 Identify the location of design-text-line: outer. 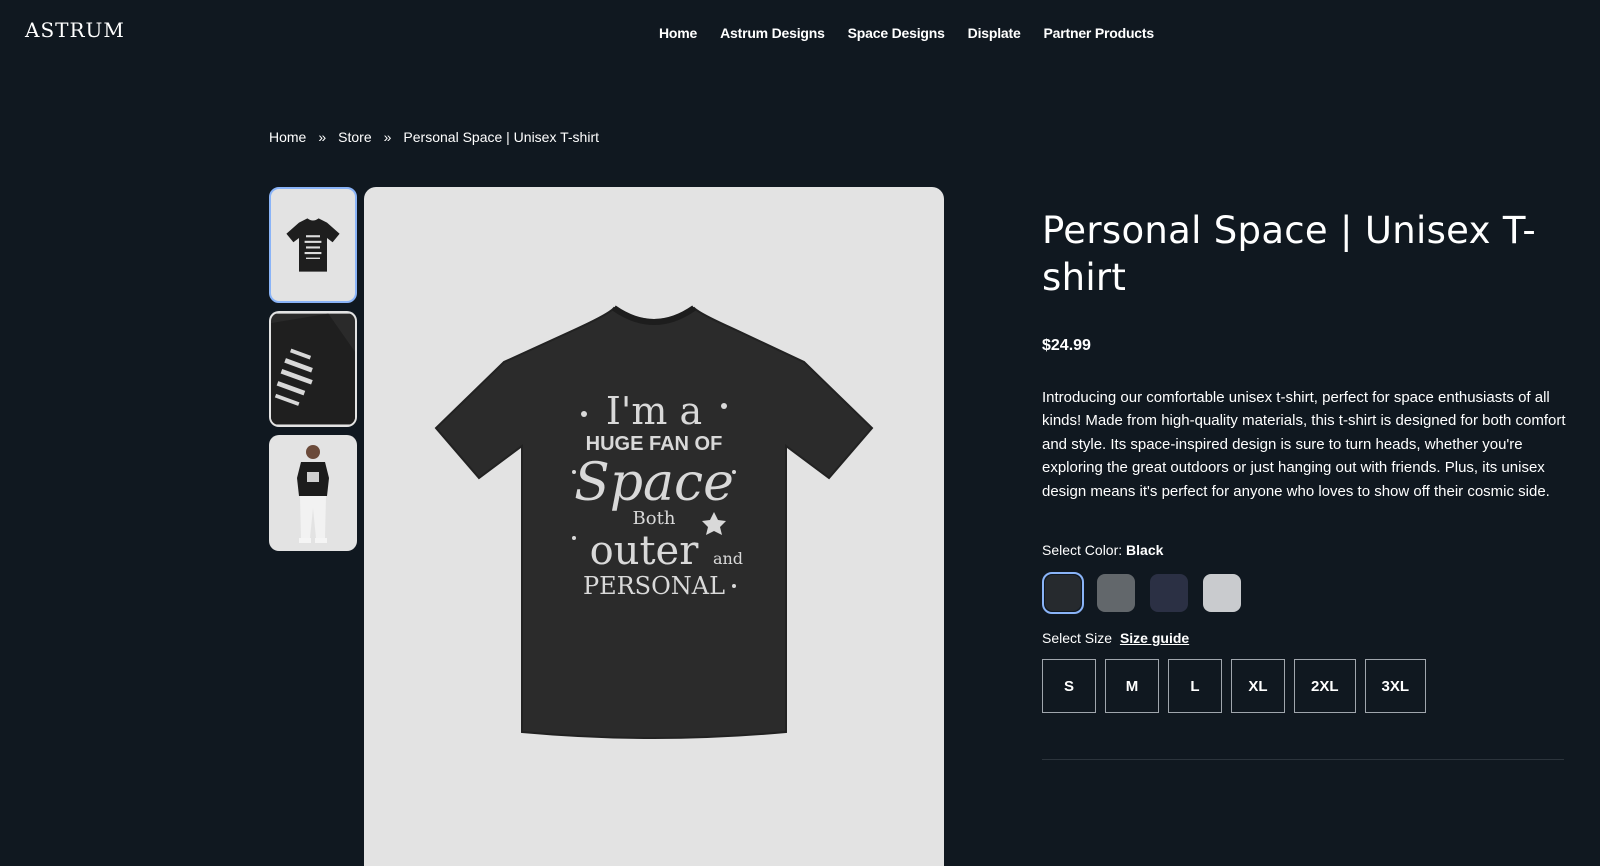
(645, 551).